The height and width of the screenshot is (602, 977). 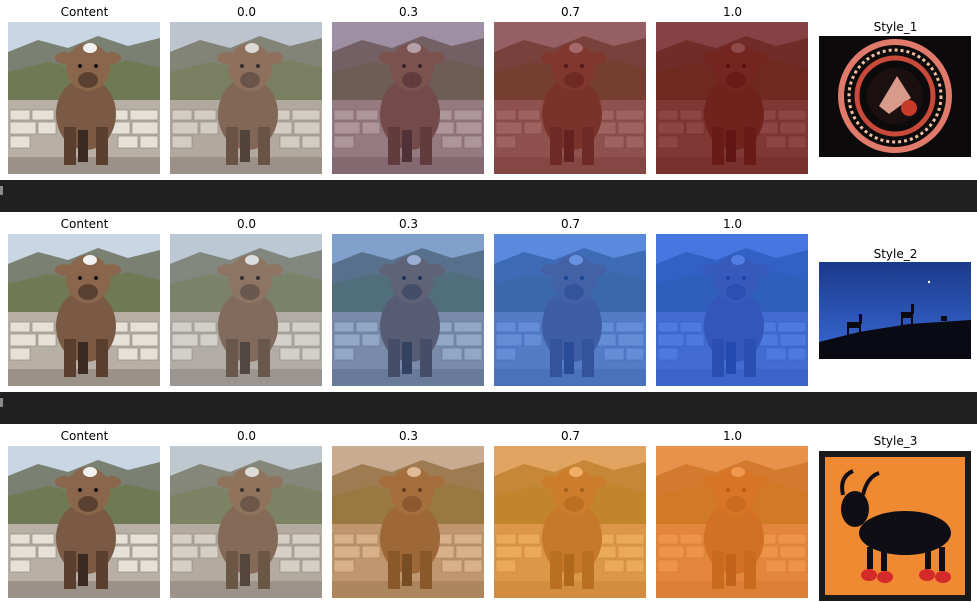 I want to click on style-label: Style_3, so click(x=895, y=441).